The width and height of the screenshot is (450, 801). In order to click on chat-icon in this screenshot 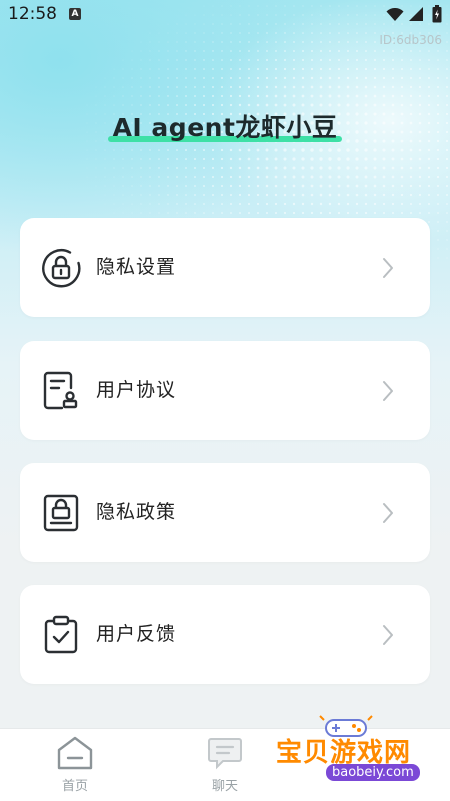, I will do `click(225, 754)`.